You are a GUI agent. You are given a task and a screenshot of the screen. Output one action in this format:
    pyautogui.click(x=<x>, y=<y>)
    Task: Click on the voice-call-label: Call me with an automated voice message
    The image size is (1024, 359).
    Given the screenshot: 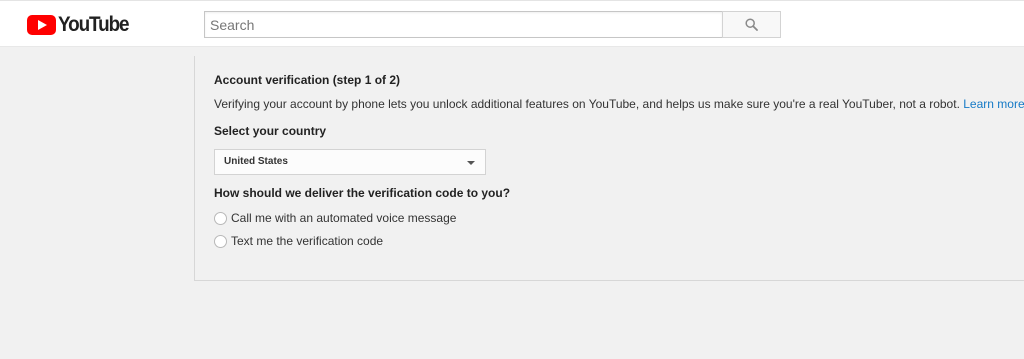 What is the action you would take?
    pyautogui.click(x=344, y=218)
    